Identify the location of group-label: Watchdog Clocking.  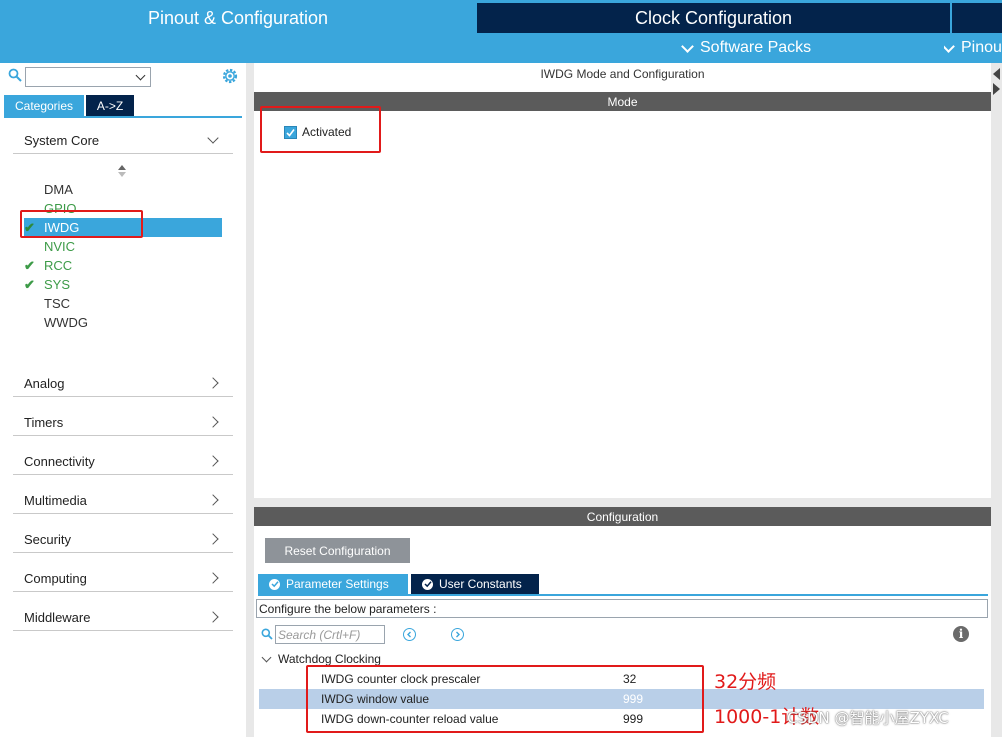
(329, 659).